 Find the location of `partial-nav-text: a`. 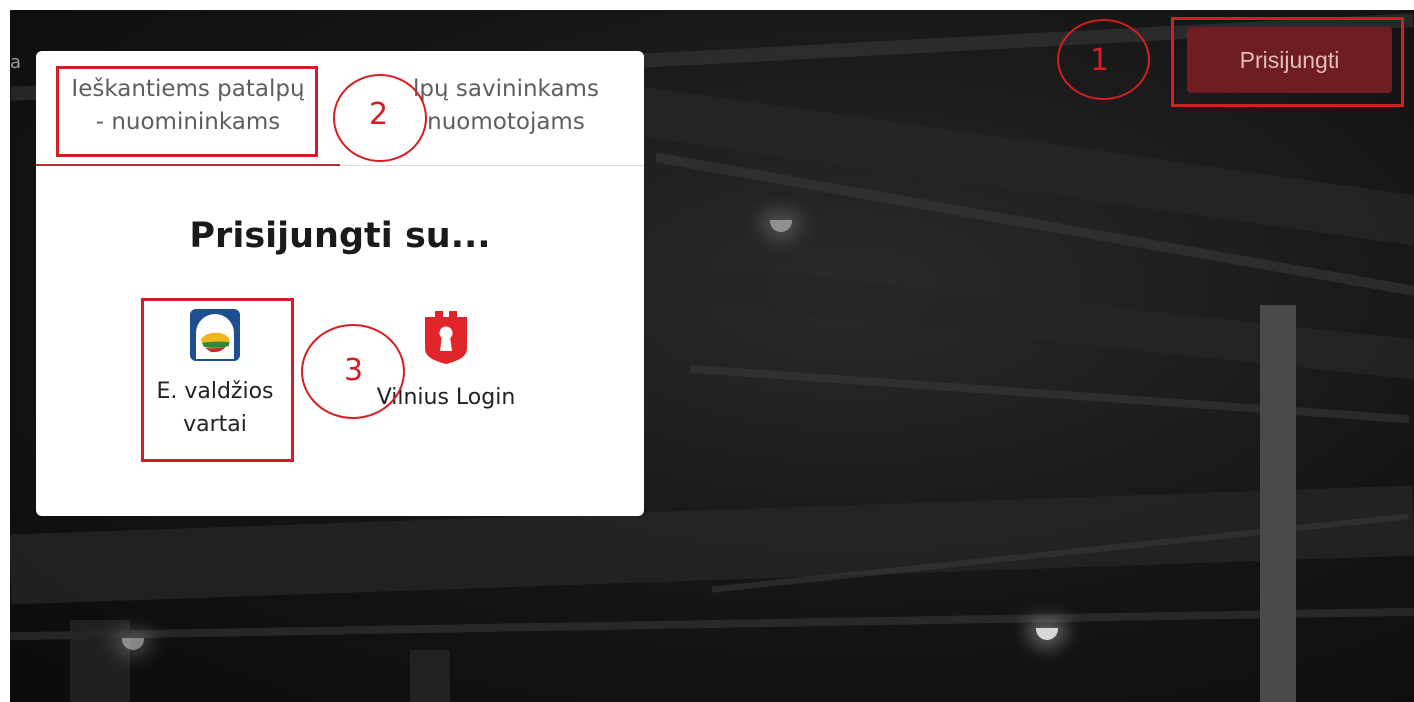

partial-nav-text: a is located at coordinates (16, 62).